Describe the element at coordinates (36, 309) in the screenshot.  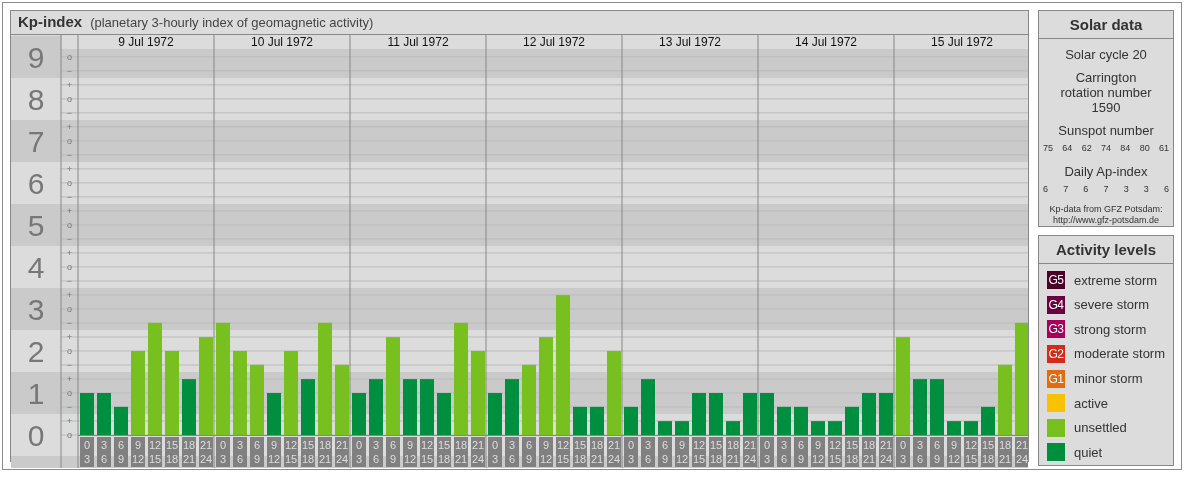
I see `kp-level-label: 3` at that location.